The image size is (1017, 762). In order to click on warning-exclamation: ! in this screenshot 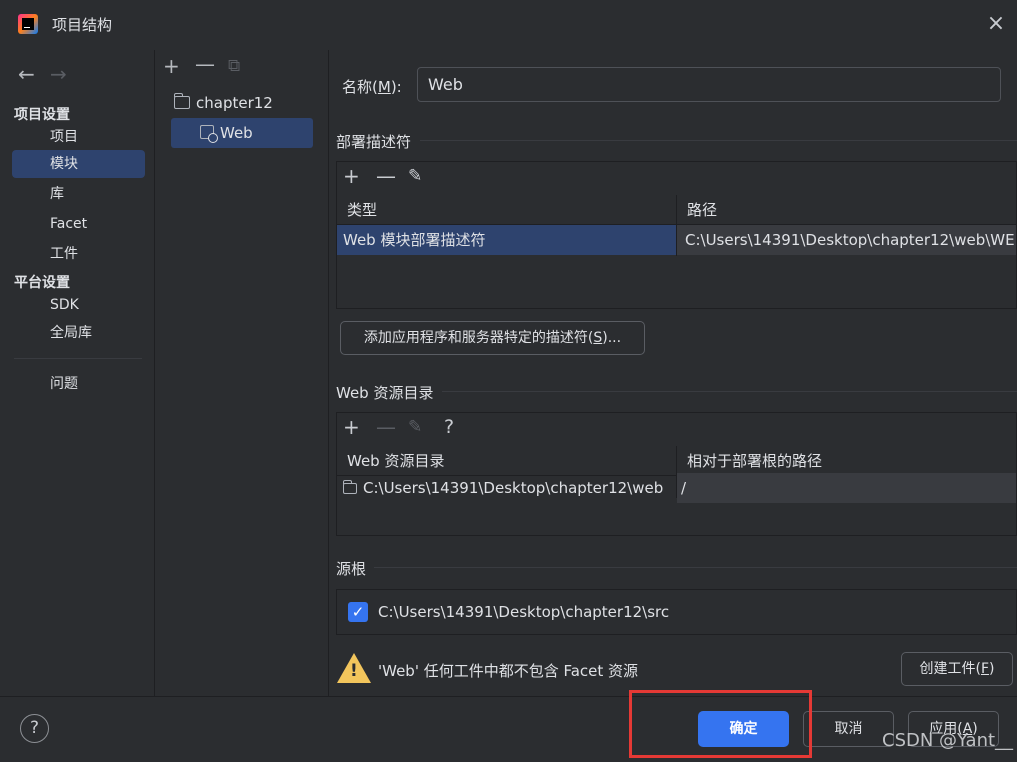, I will do `click(354, 671)`.